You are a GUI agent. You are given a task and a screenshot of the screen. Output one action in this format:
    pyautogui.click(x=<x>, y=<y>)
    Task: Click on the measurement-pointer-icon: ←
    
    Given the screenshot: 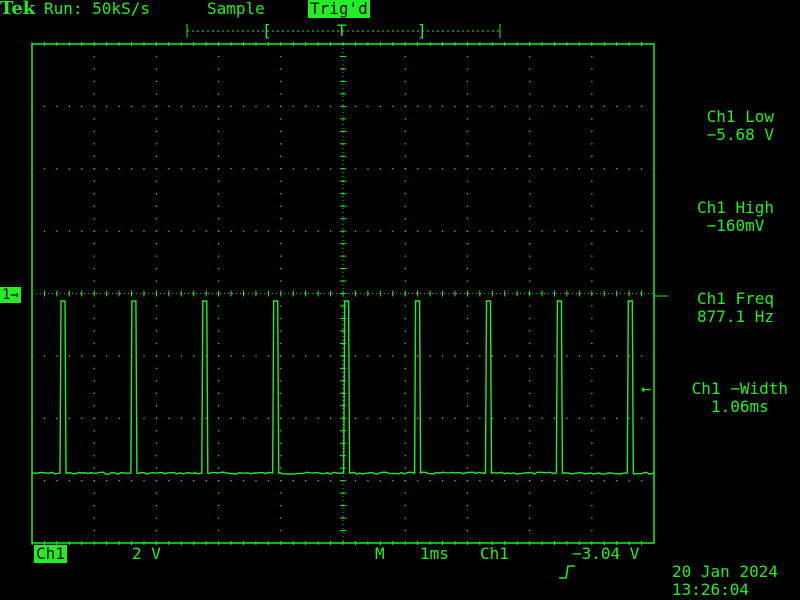 What is the action you would take?
    pyautogui.click(x=646, y=388)
    